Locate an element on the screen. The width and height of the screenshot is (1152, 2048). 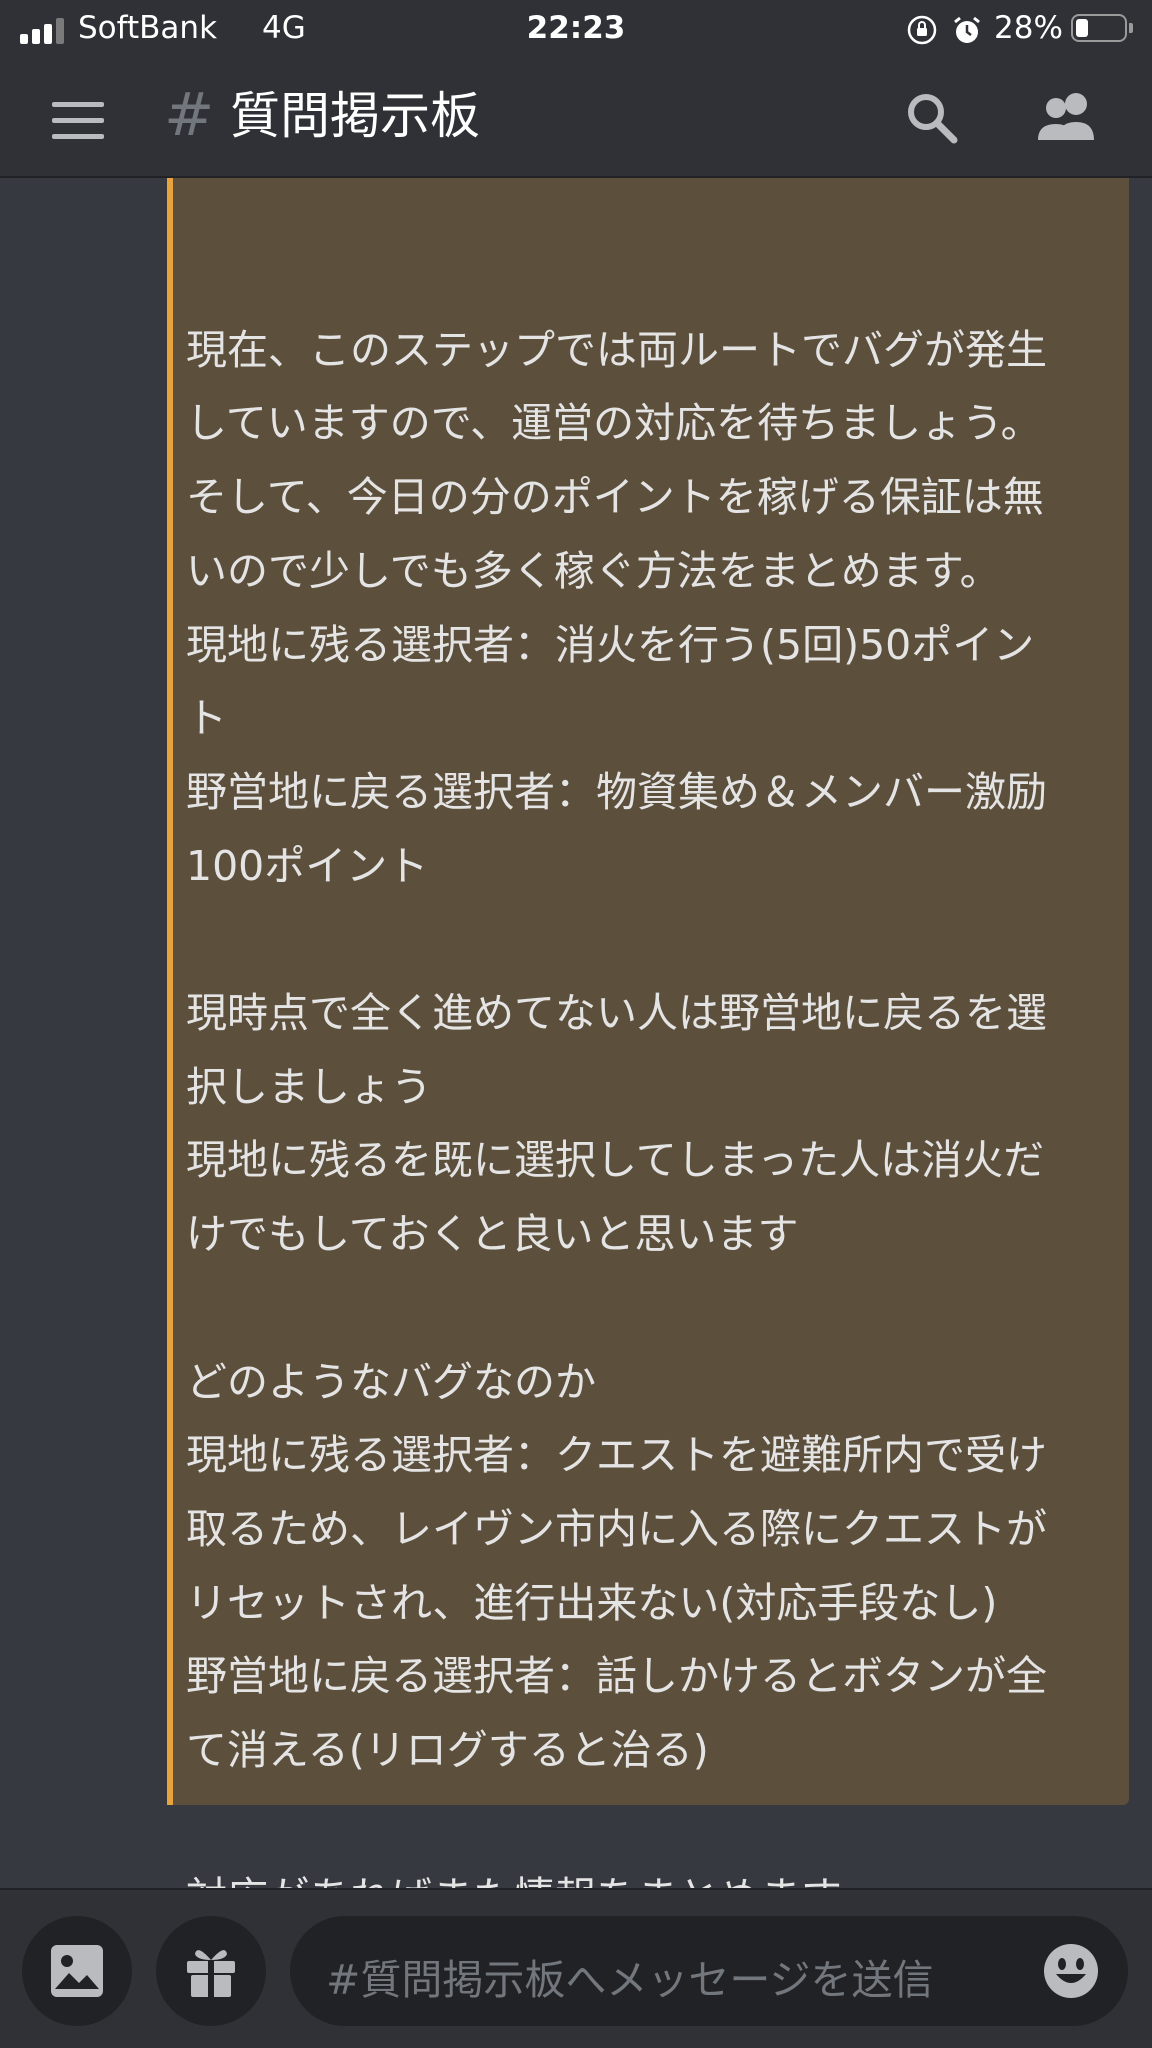
message-line: リセットされ、進行出来ない(対応手段なし) is located at coordinates (592, 1602).